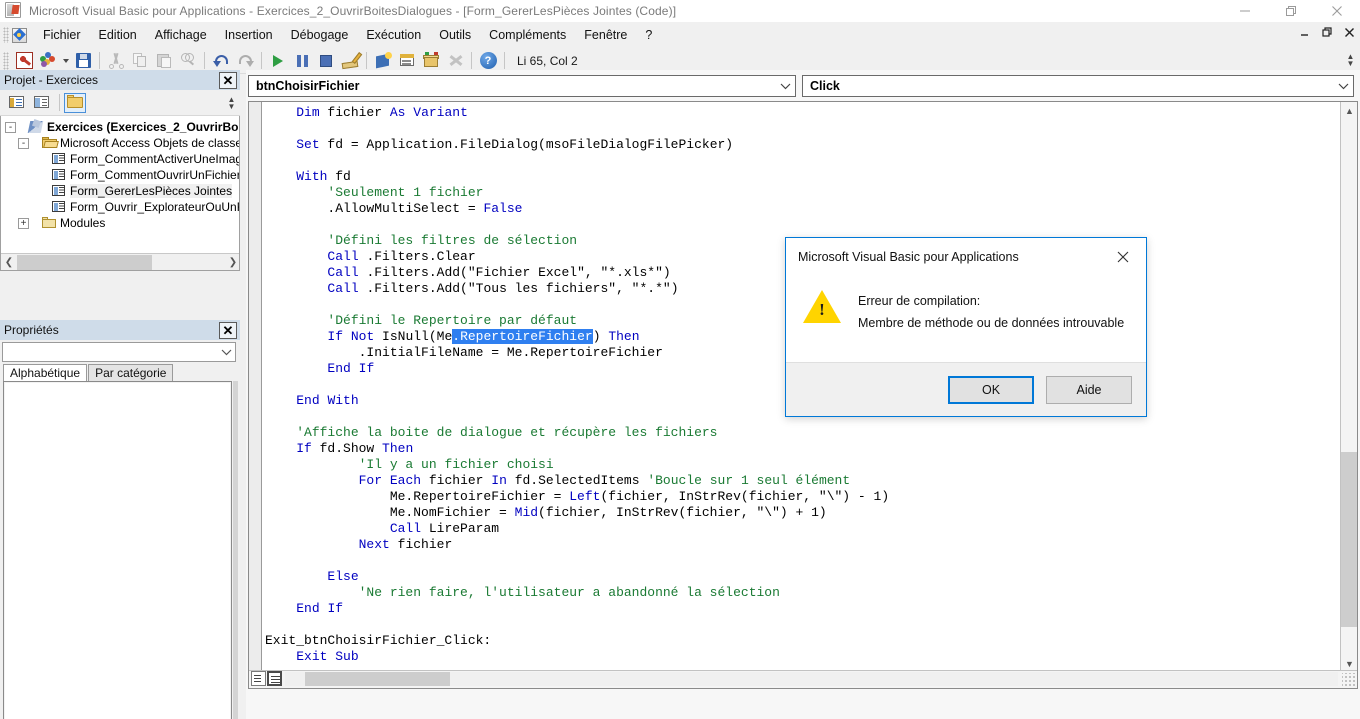 This screenshot has width=1360, height=719. I want to click on project-toolbar-separator, so click(59, 102).